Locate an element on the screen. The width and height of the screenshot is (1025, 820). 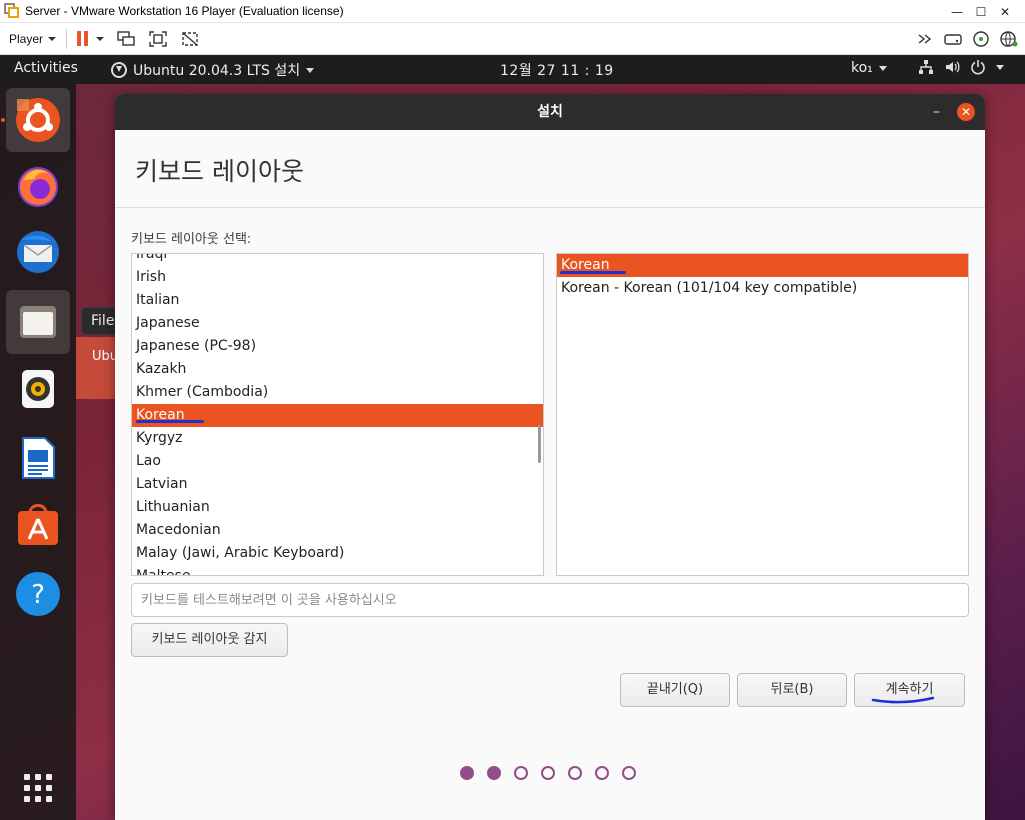
installer-header: 설치 – ✕ is located at coordinates (550, 112).